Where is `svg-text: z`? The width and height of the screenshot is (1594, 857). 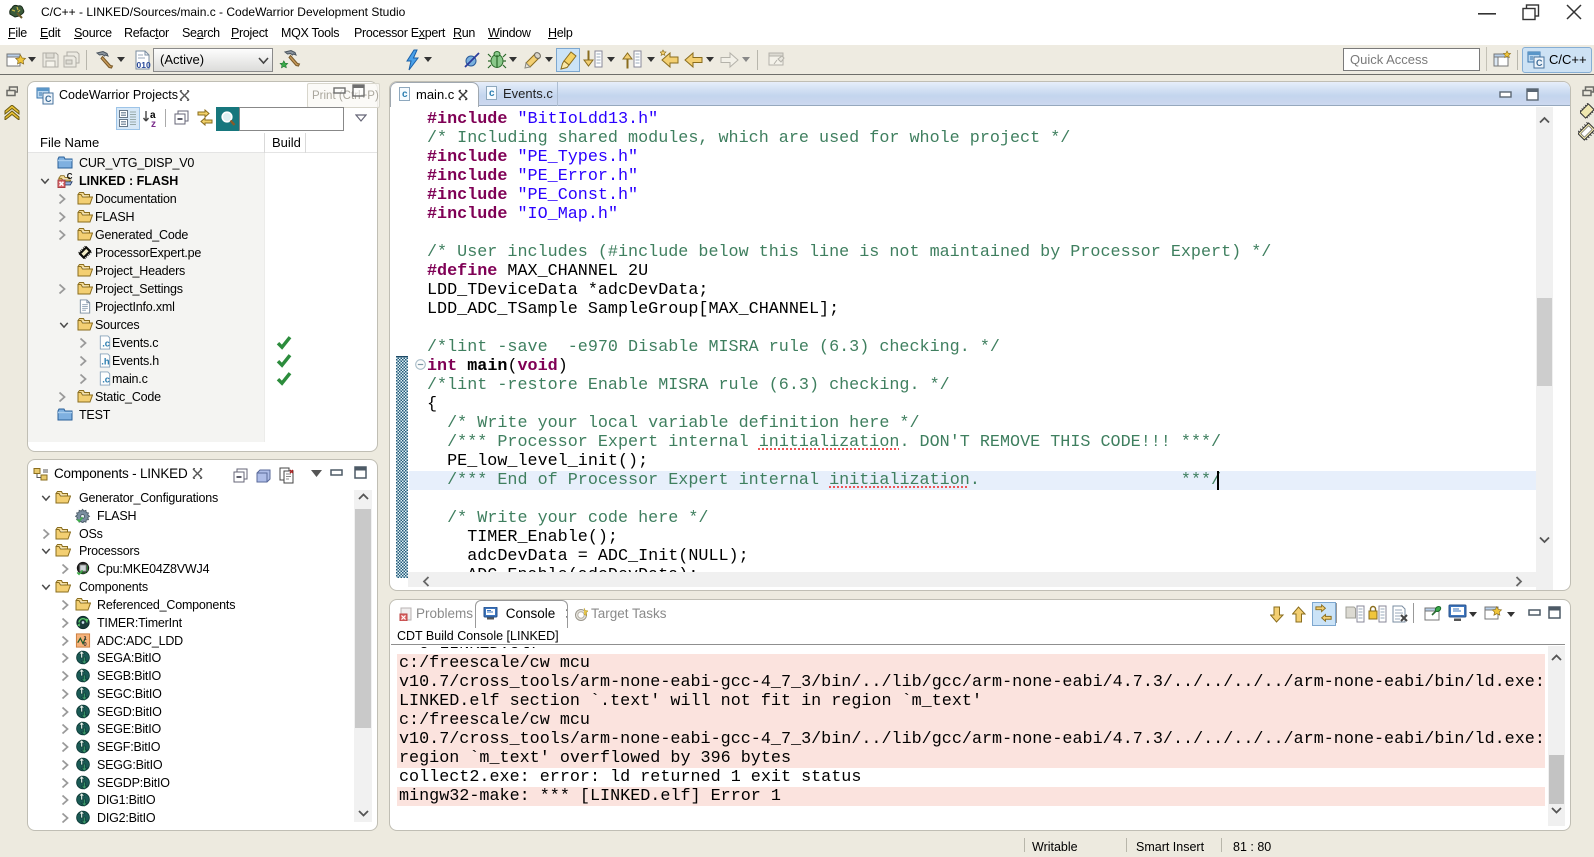 svg-text: z is located at coordinates (153, 124).